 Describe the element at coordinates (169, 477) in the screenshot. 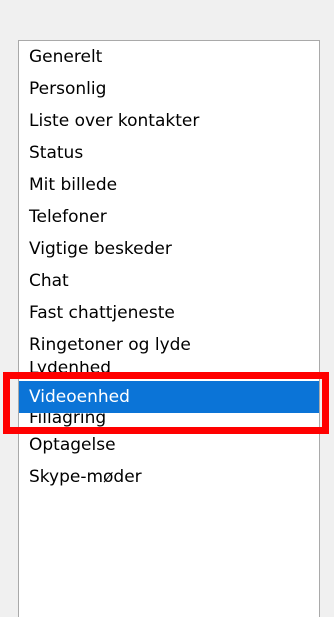

I see `list-item-skype-moder: Skype-møder` at that location.